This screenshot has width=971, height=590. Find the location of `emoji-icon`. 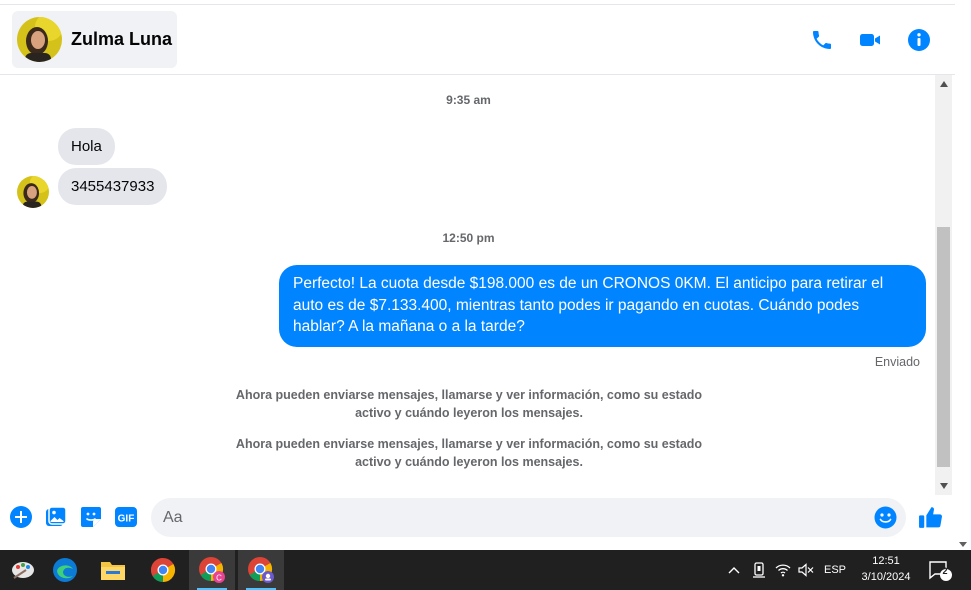

emoji-icon is located at coordinates (885, 517).